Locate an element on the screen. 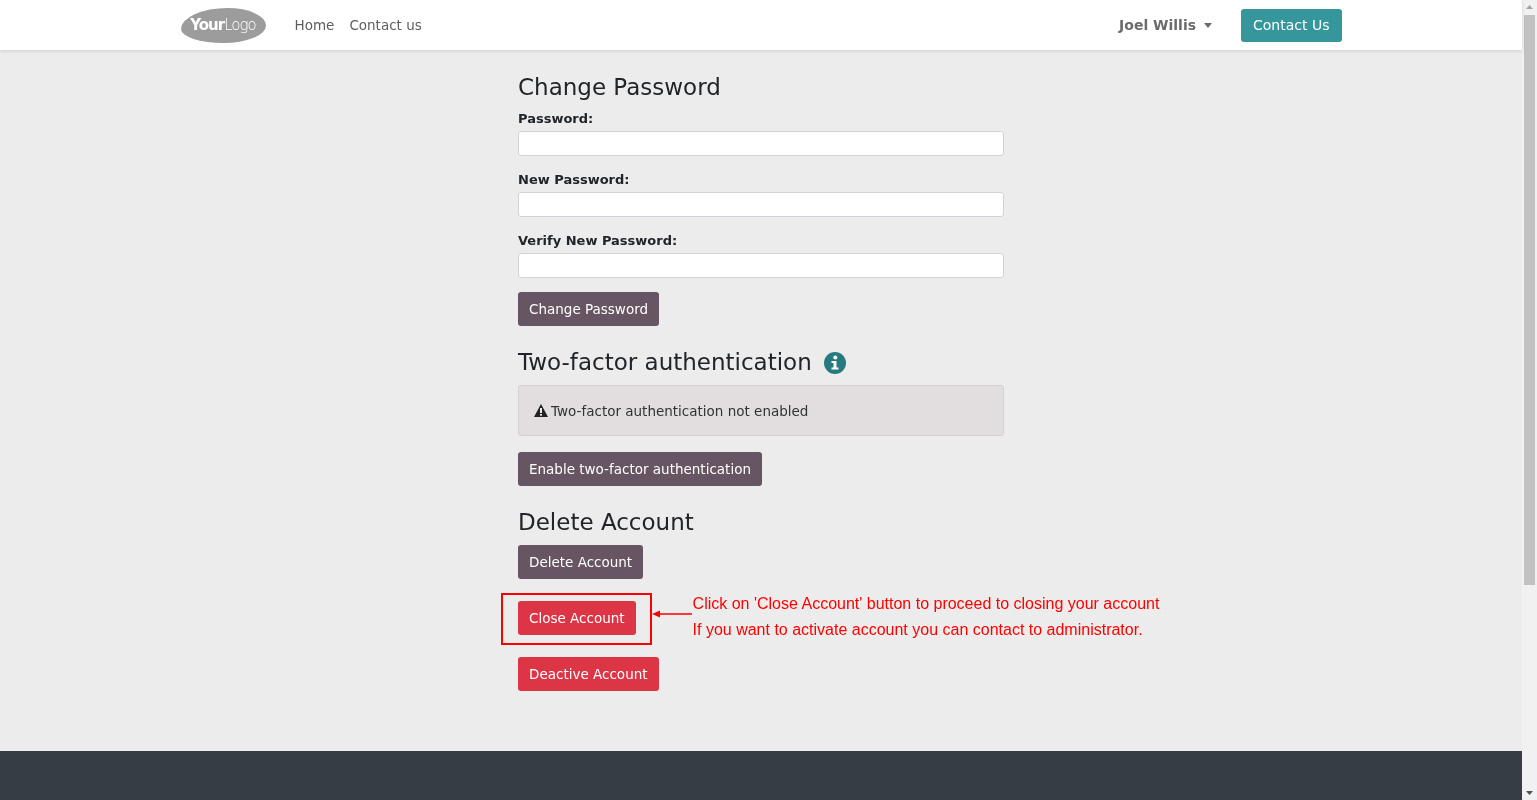 This screenshot has width=1537, height=800. caret-icon is located at coordinates (1208, 25).